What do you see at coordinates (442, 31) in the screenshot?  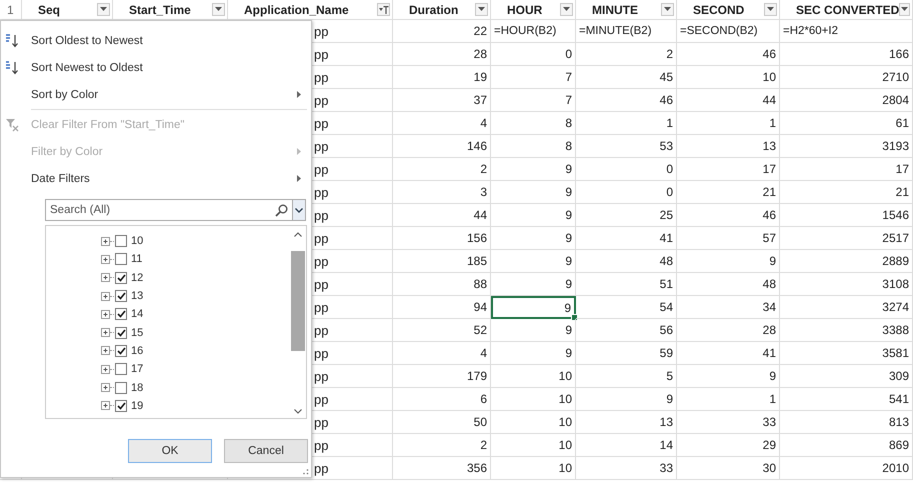 I see `table-cell: 22` at bounding box center [442, 31].